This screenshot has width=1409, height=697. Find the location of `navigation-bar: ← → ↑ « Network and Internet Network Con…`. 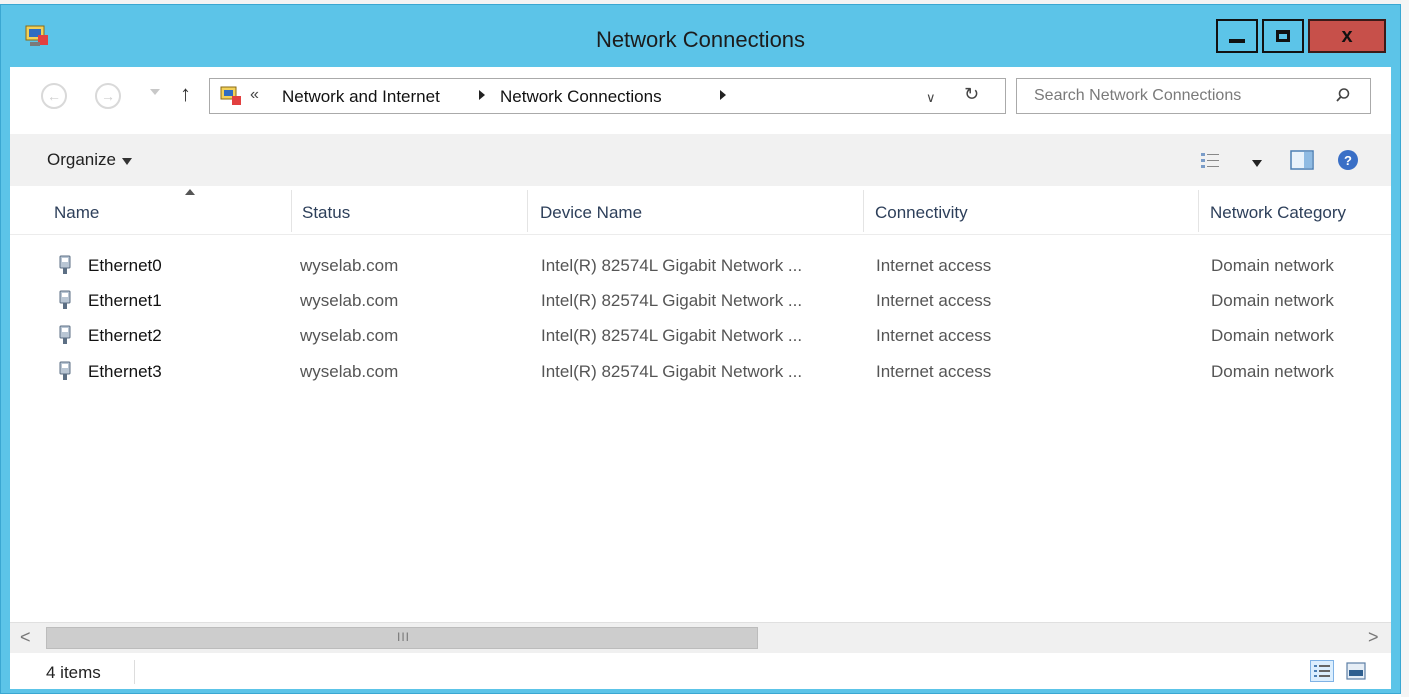

navigation-bar: ← → ↑ « Network and Internet Network Con… is located at coordinates (700, 97).